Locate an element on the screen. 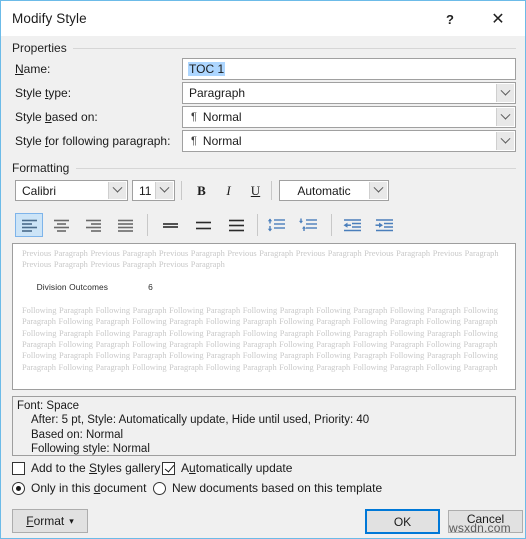  style-following-select: ¶ Normal is located at coordinates (349, 141).